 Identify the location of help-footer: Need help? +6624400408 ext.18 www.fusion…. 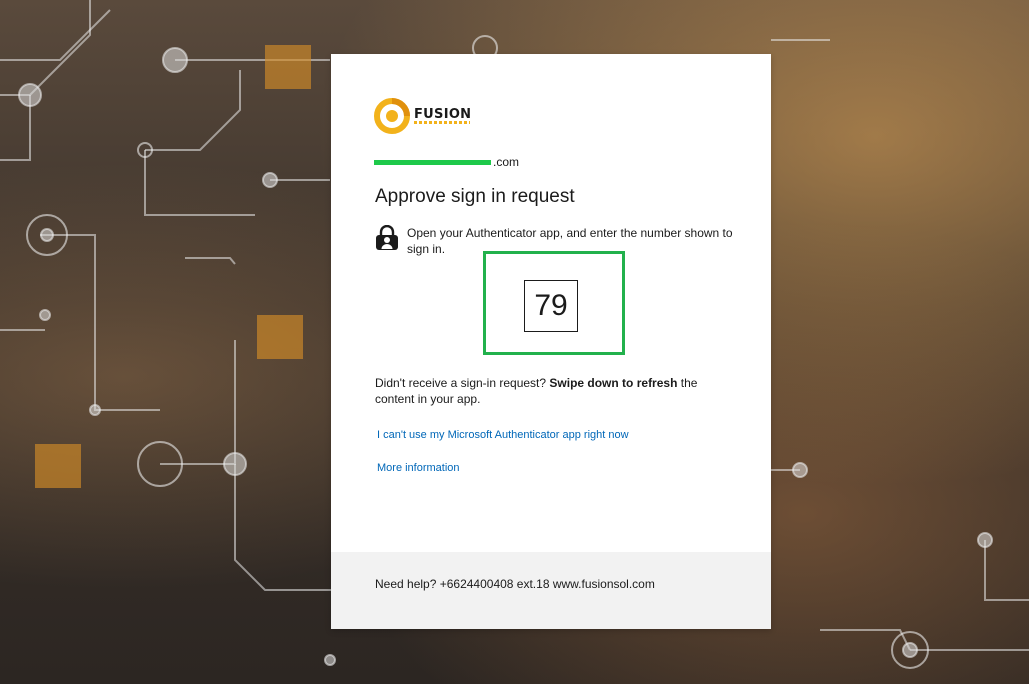
(551, 590).